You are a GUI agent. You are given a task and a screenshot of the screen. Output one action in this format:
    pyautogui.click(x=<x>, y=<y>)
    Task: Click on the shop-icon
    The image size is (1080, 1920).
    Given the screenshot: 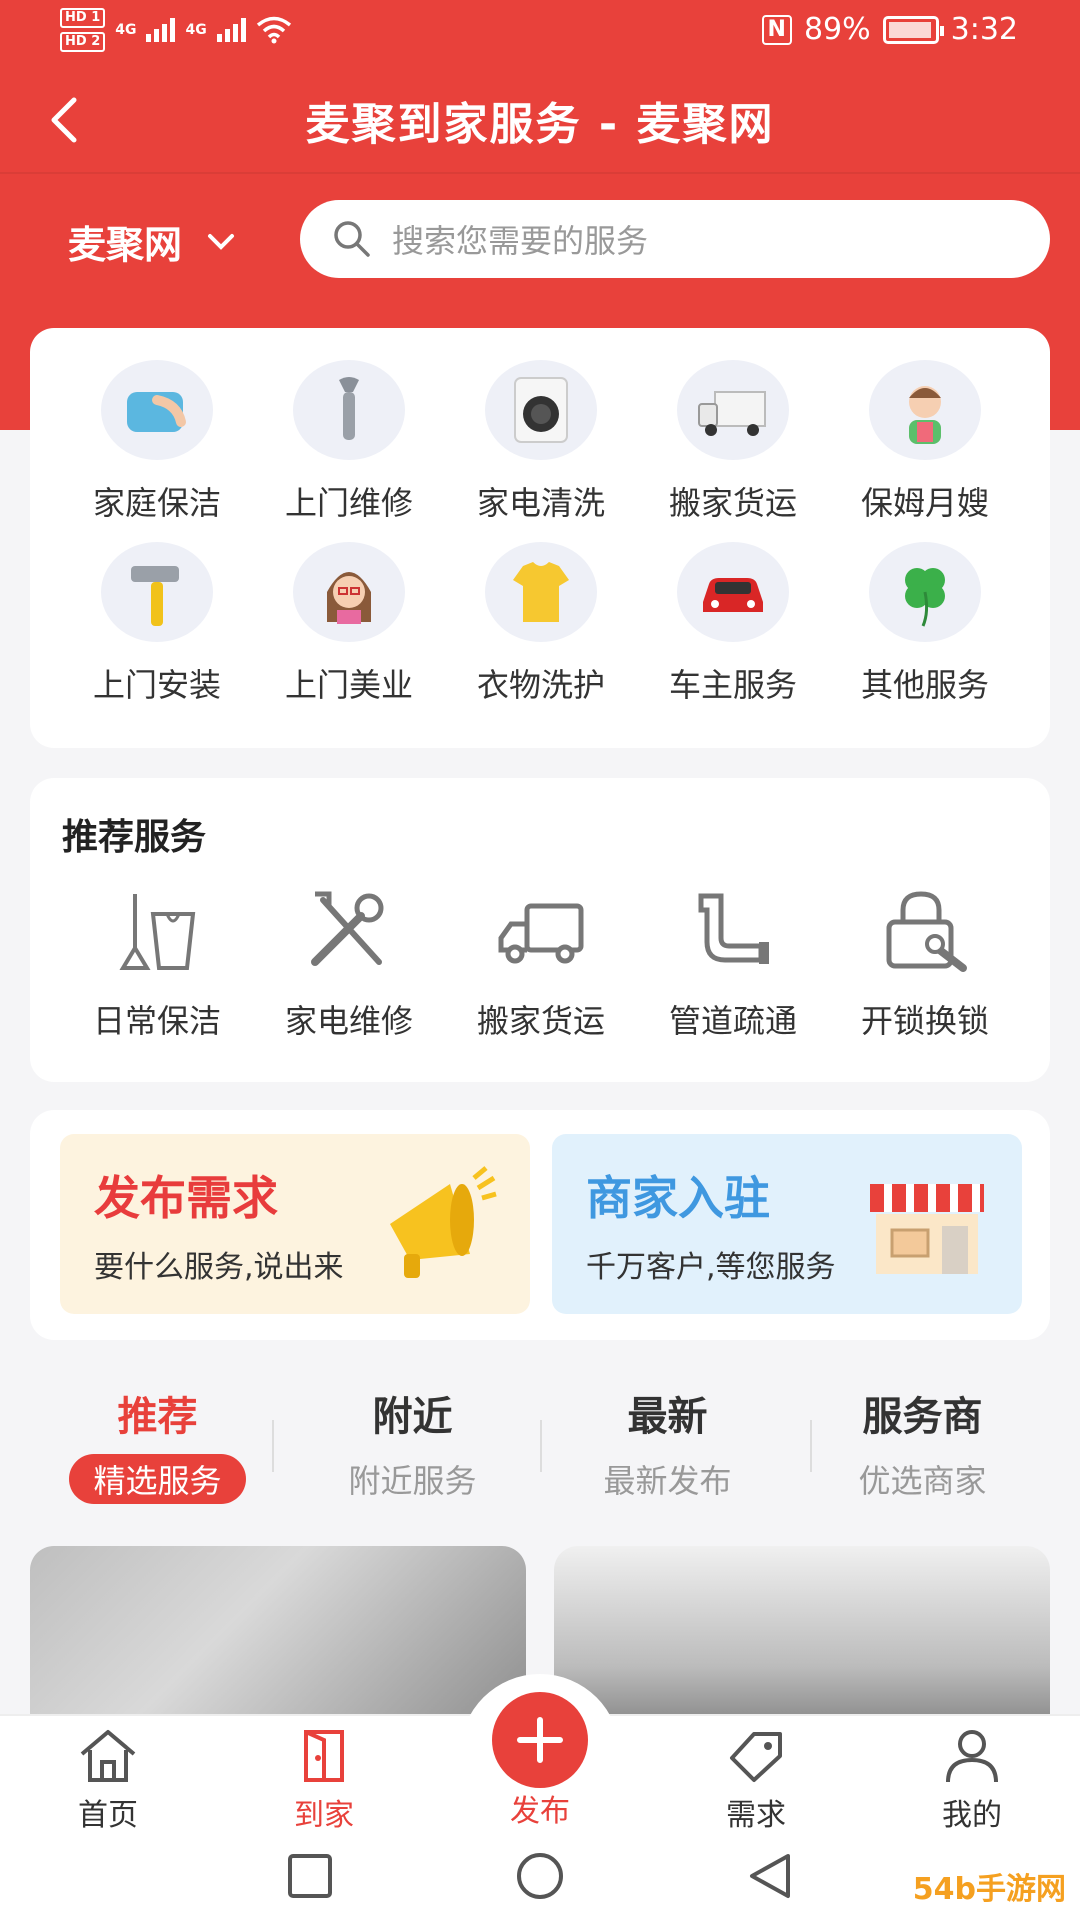 What is the action you would take?
    pyautogui.click(x=927, y=1229)
    